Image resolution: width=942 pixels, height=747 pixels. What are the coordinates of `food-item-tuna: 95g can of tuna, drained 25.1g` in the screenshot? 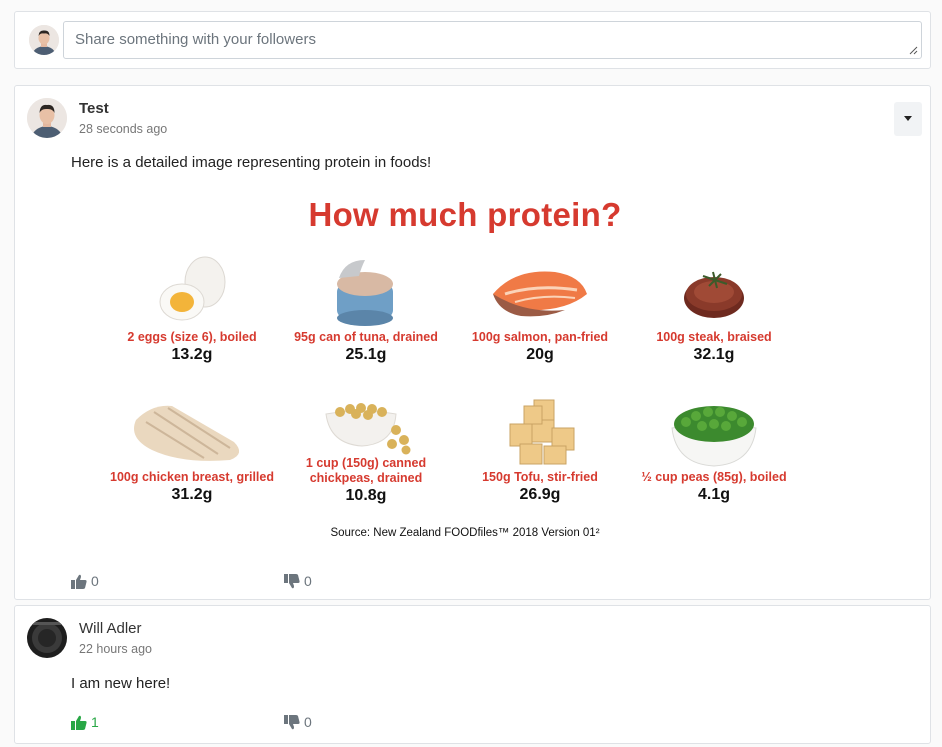 It's located at (366, 309).